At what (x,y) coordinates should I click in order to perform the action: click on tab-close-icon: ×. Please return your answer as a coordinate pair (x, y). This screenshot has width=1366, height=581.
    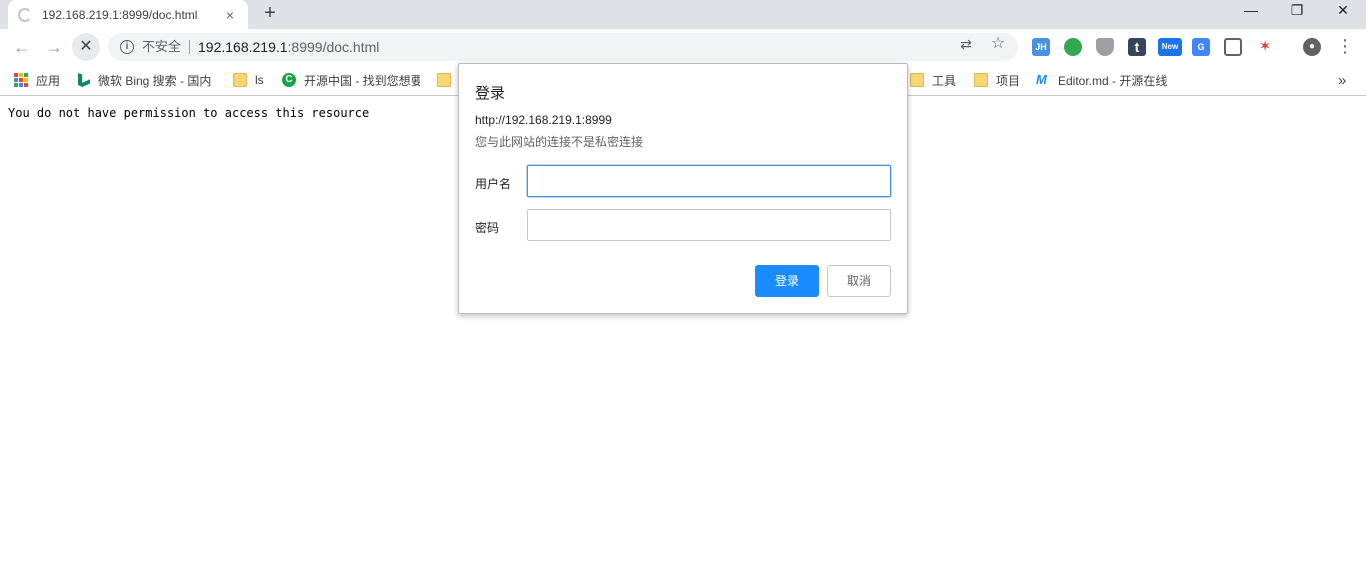
    Looking at the image, I should click on (230, 15).